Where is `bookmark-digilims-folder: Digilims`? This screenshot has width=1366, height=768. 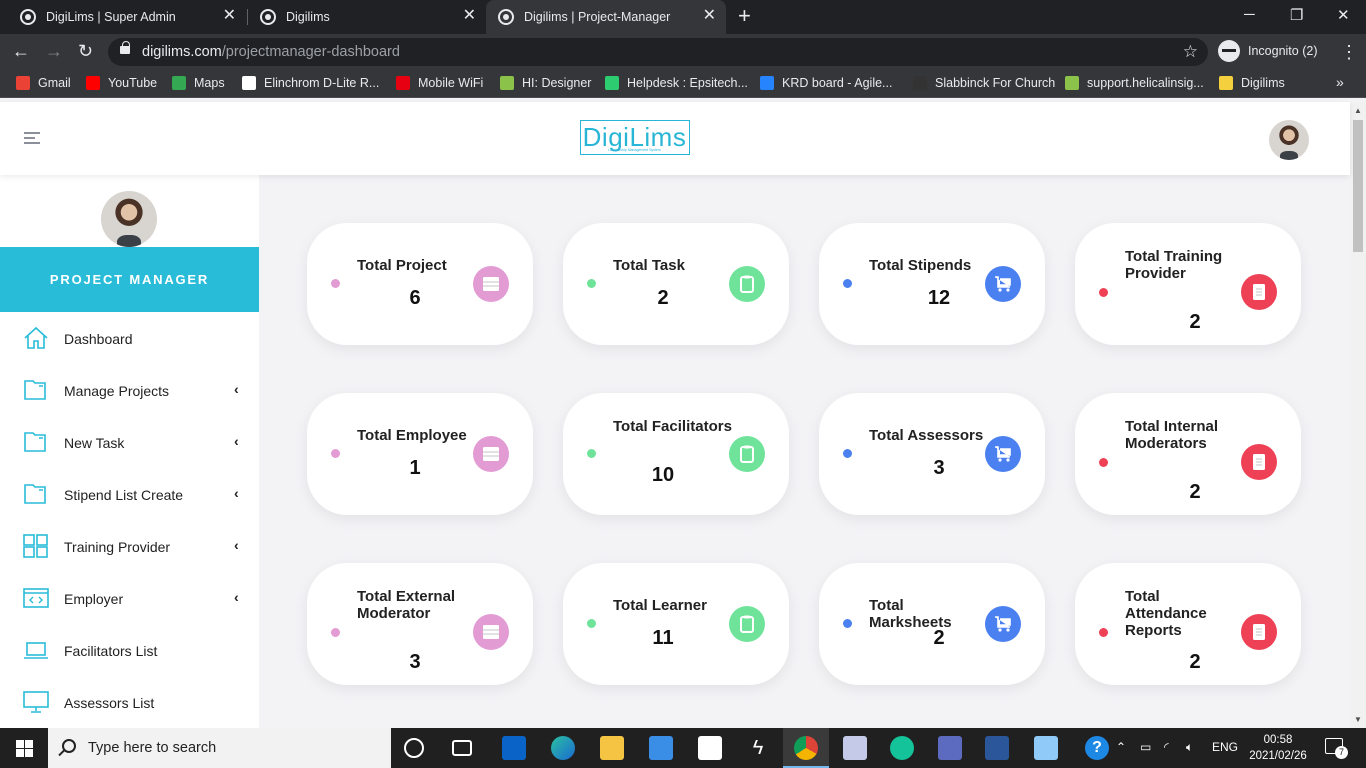
bookmark-digilims-folder: Digilims is located at coordinates (1252, 83).